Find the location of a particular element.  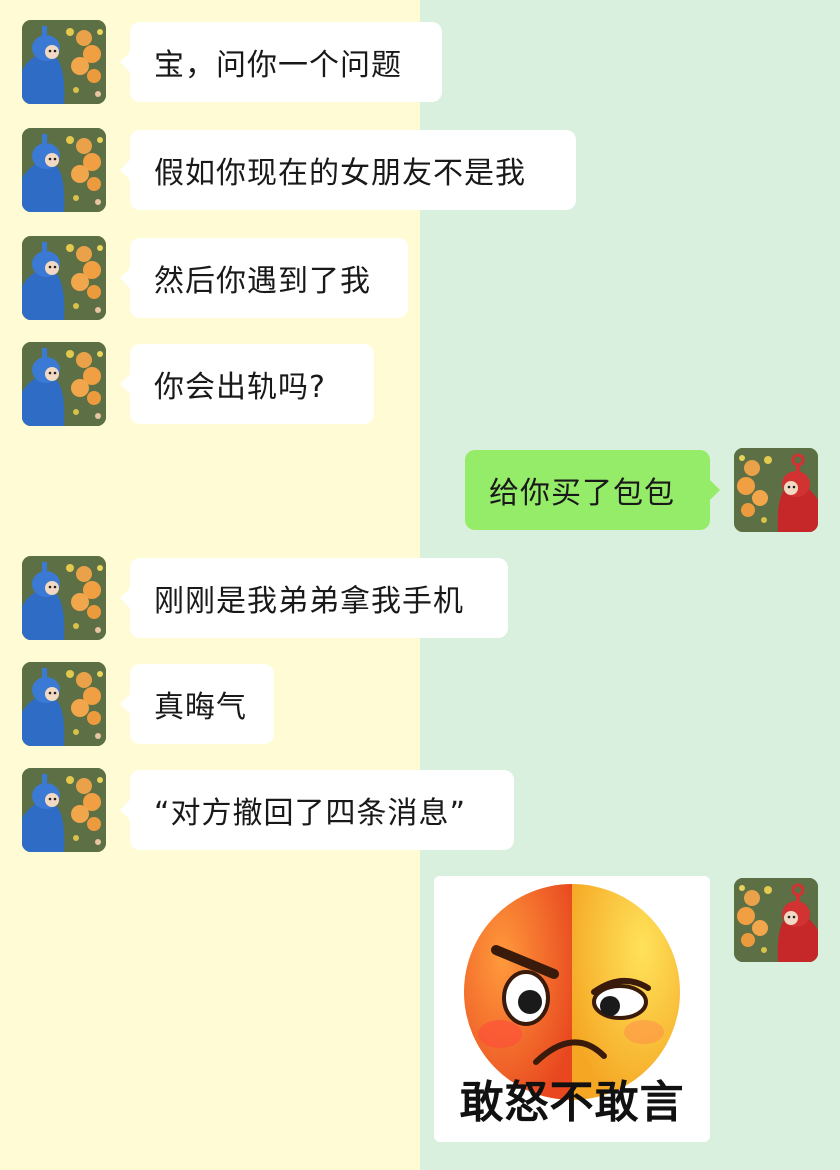

message-bubble: “对方撤回了四条消息” is located at coordinates (317, 810).